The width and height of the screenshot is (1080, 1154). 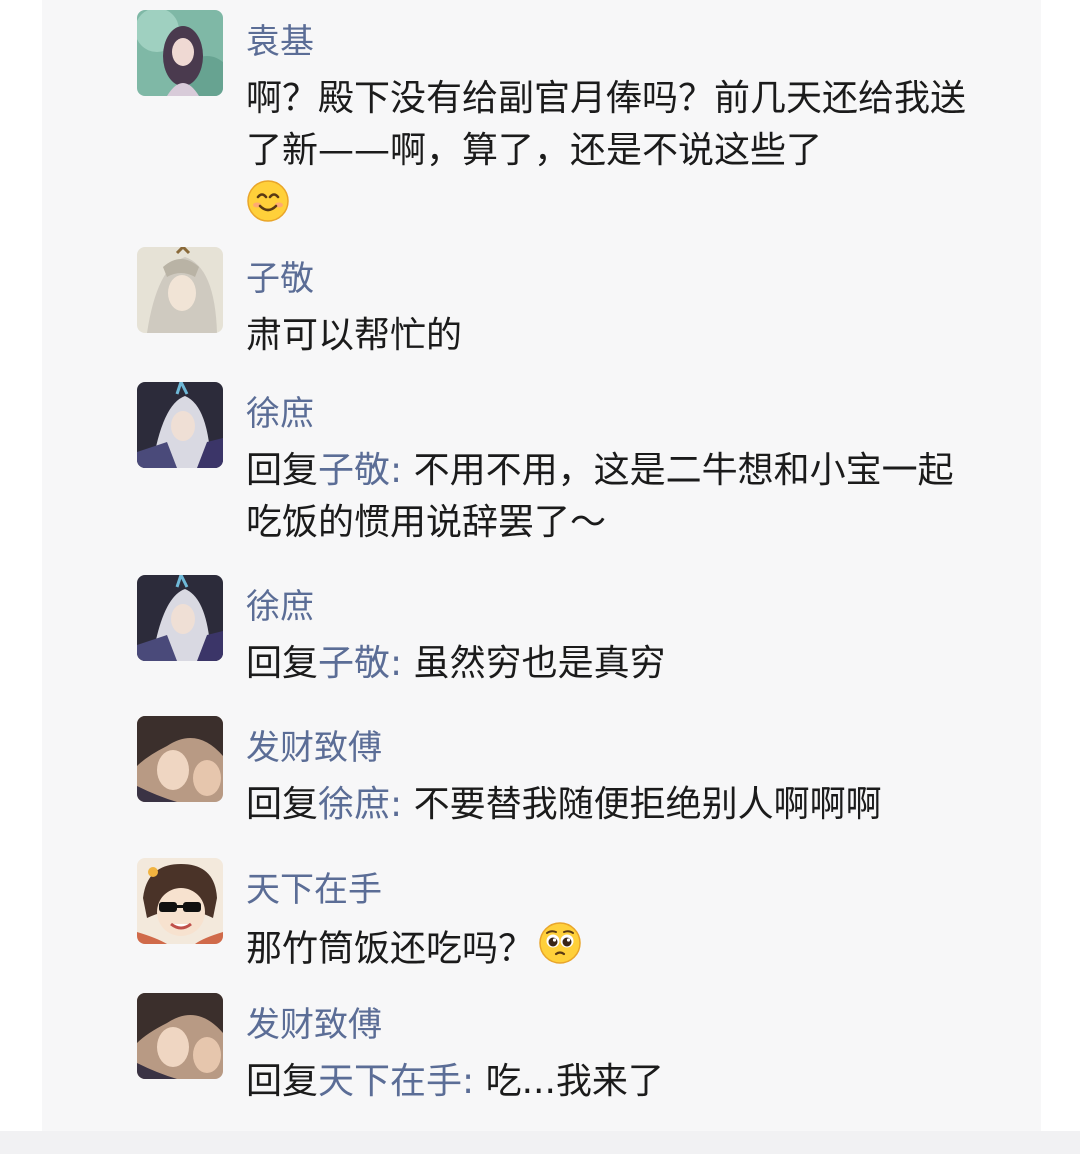 What do you see at coordinates (540, 1142) in the screenshot?
I see `bottom-divider-strip` at bounding box center [540, 1142].